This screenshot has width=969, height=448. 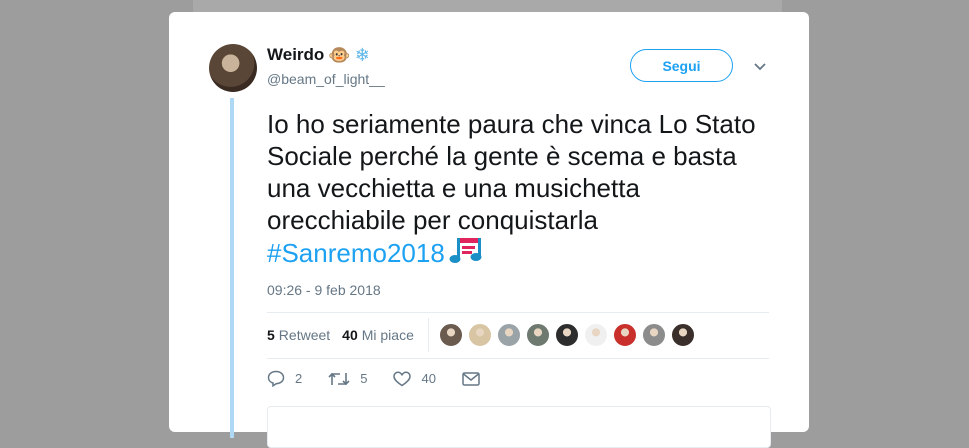 What do you see at coordinates (387, 335) in the screenshot?
I see `likes-label: Mi piace` at bounding box center [387, 335].